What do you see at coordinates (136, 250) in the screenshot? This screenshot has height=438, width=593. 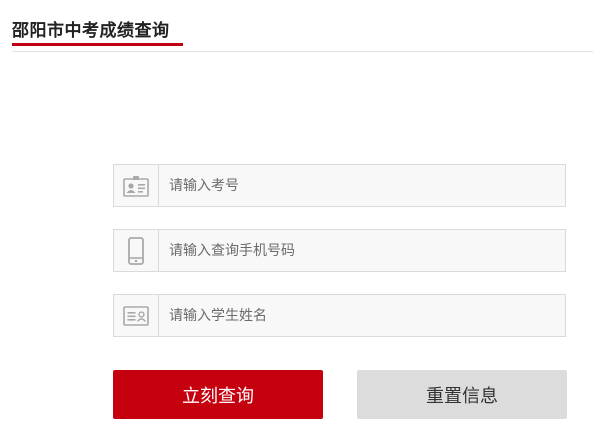 I see `mobile-phone-icon` at bounding box center [136, 250].